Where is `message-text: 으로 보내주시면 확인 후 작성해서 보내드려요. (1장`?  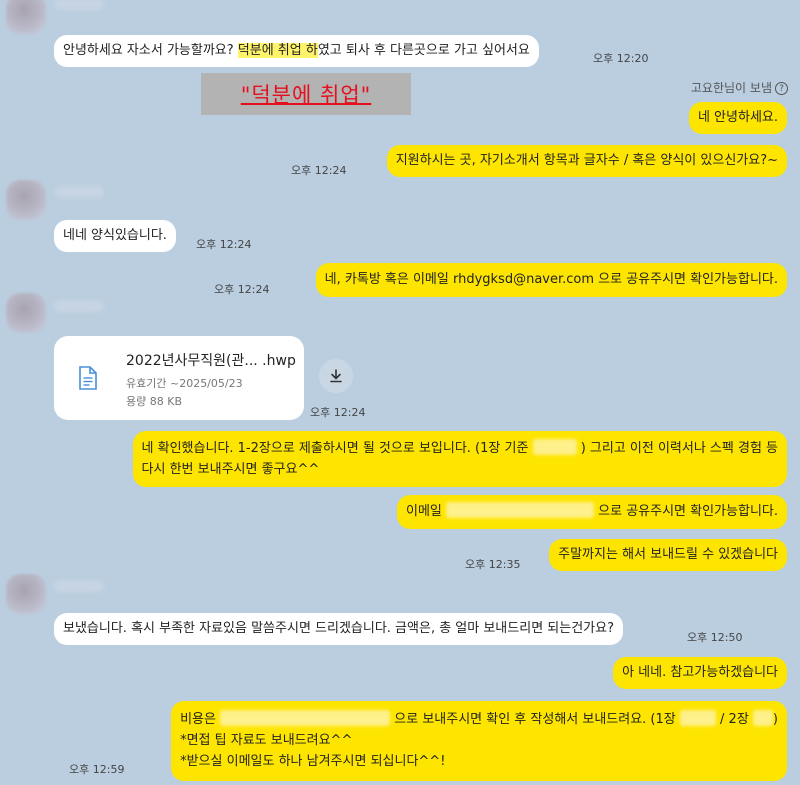
message-text: 으로 보내주시면 확인 후 작성해서 보내드려요. (1장 is located at coordinates (535, 719).